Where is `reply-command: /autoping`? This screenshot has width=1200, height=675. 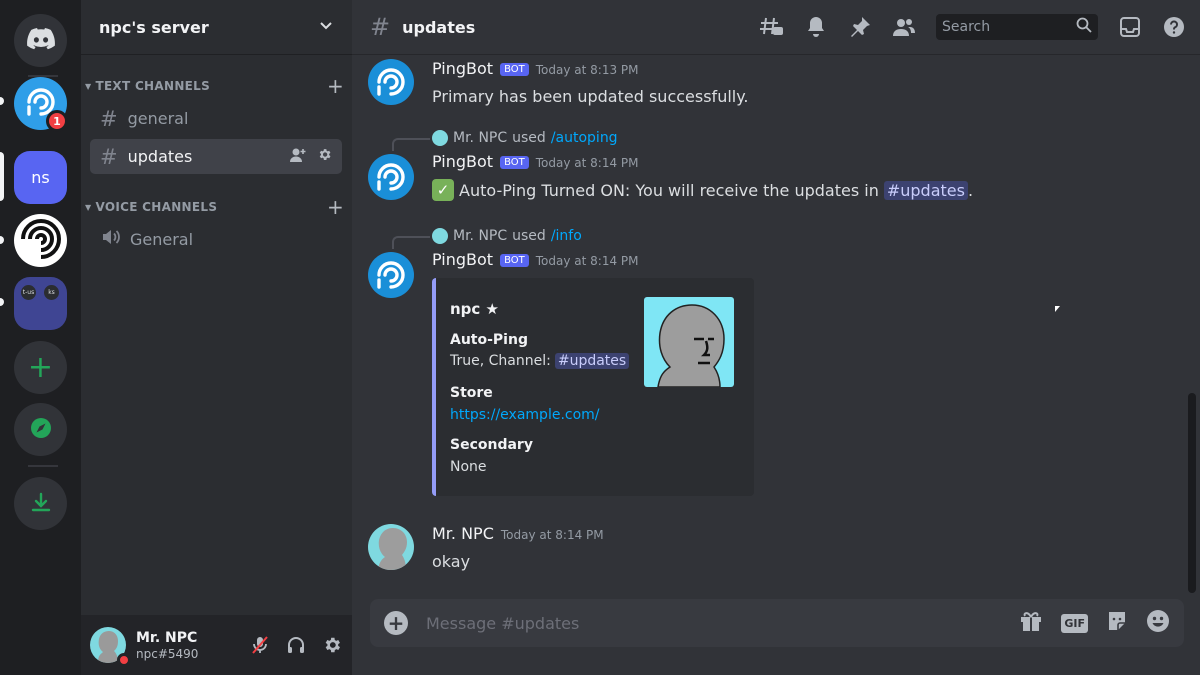 reply-command: /autoping is located at coordinates (584, 138).